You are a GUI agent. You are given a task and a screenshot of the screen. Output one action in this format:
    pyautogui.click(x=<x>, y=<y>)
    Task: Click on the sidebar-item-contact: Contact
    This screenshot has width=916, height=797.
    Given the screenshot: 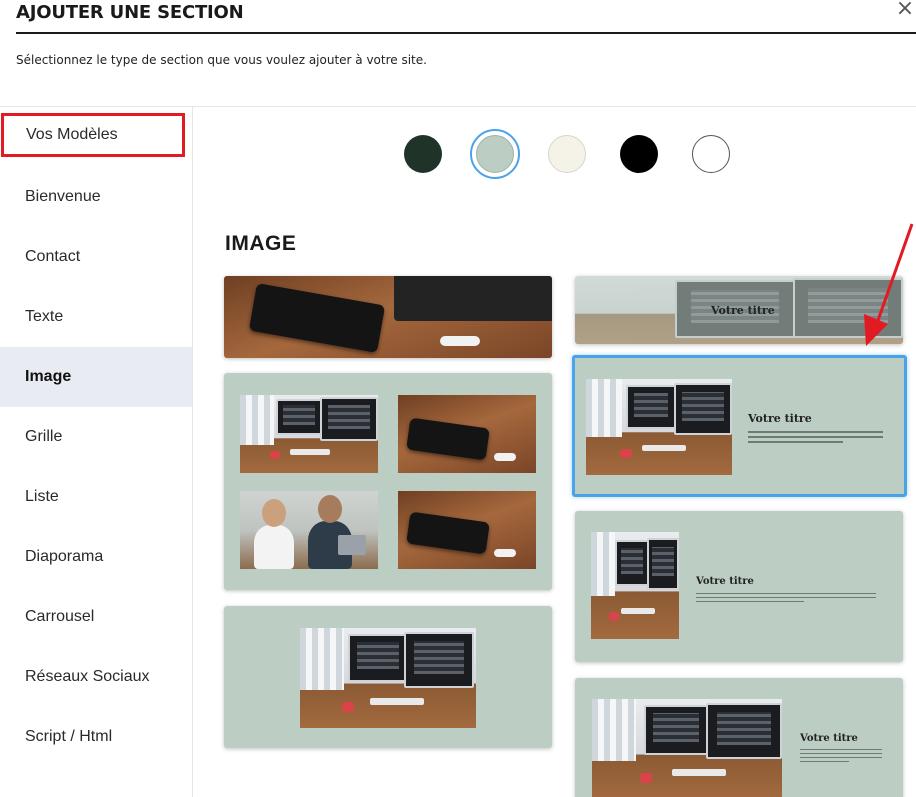 What is the action you would take?
    pyautogui.click(x=96, y=257)
    